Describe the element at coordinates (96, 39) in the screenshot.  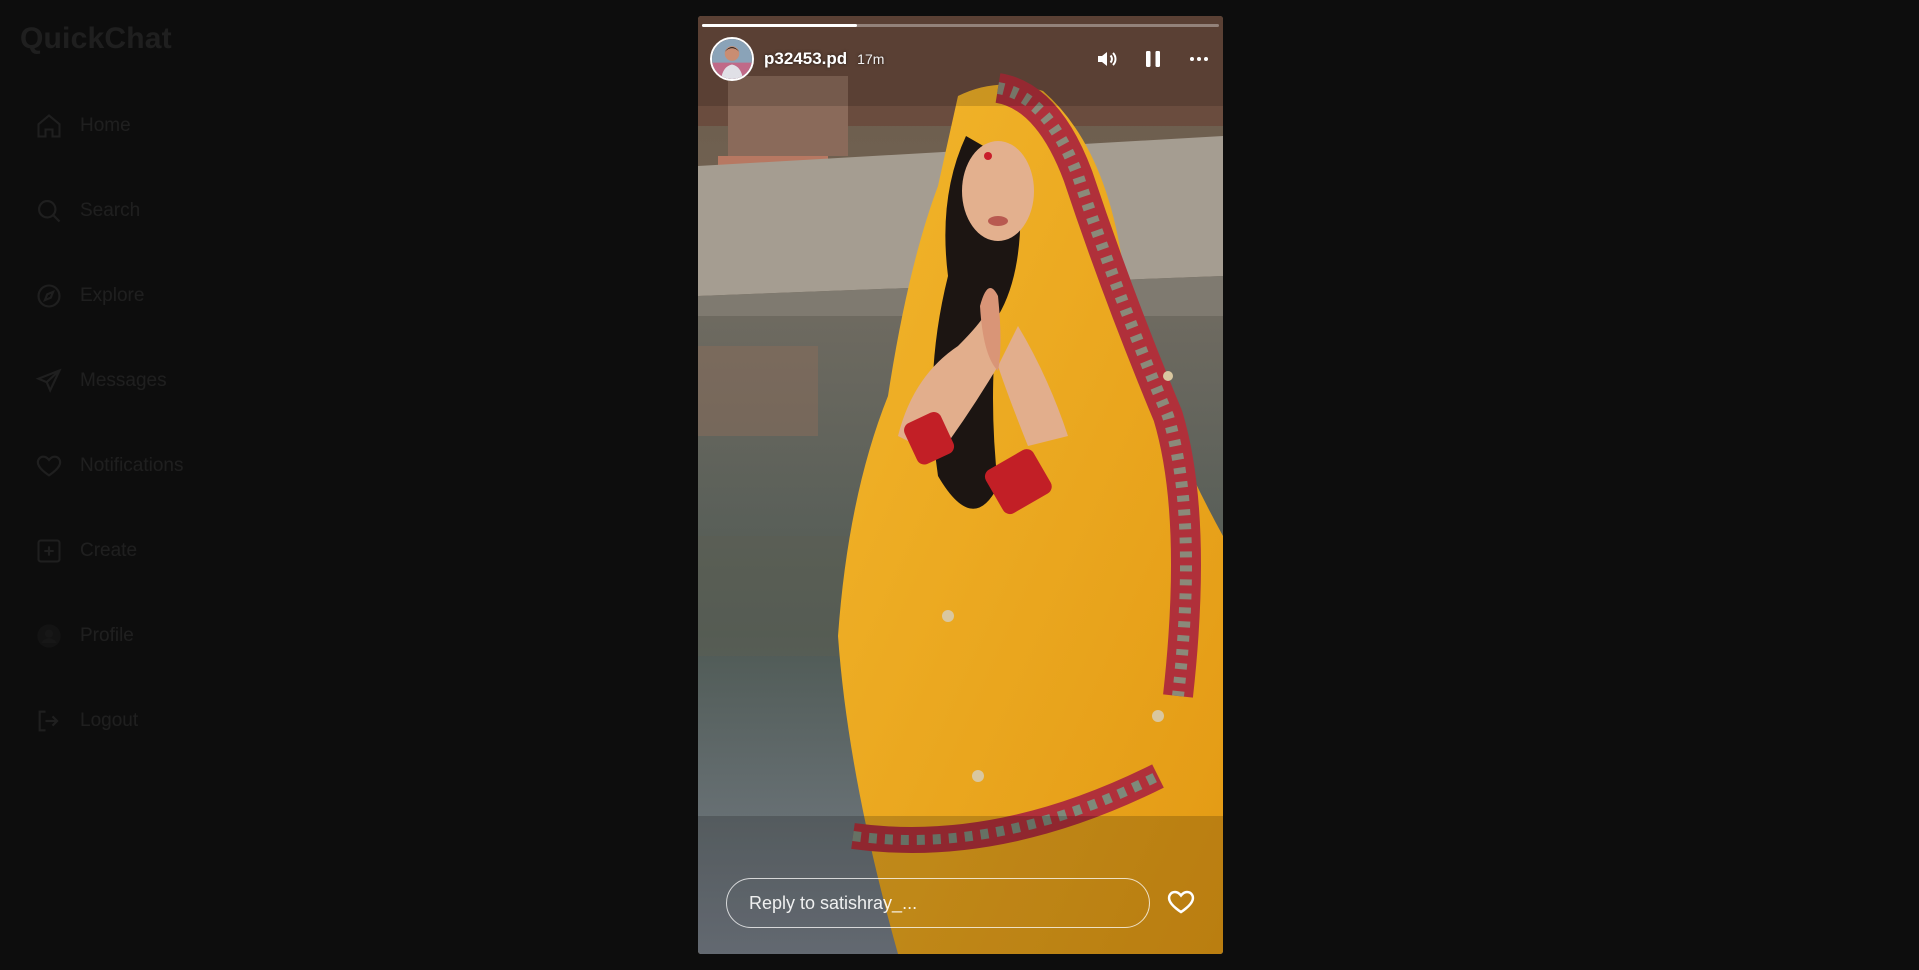
I see `brand-logo: QuickChat` at that location.